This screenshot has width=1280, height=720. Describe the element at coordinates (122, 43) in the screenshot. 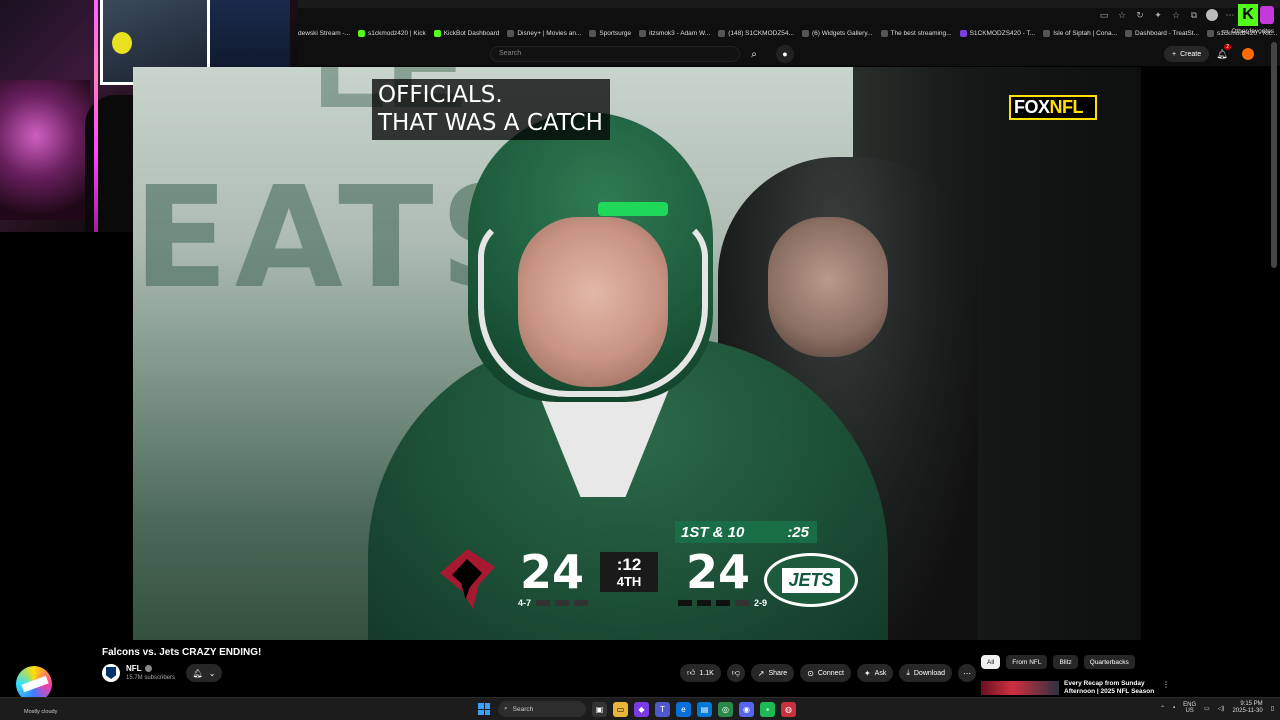

I see `webcam-smiley-sticker` at that location.